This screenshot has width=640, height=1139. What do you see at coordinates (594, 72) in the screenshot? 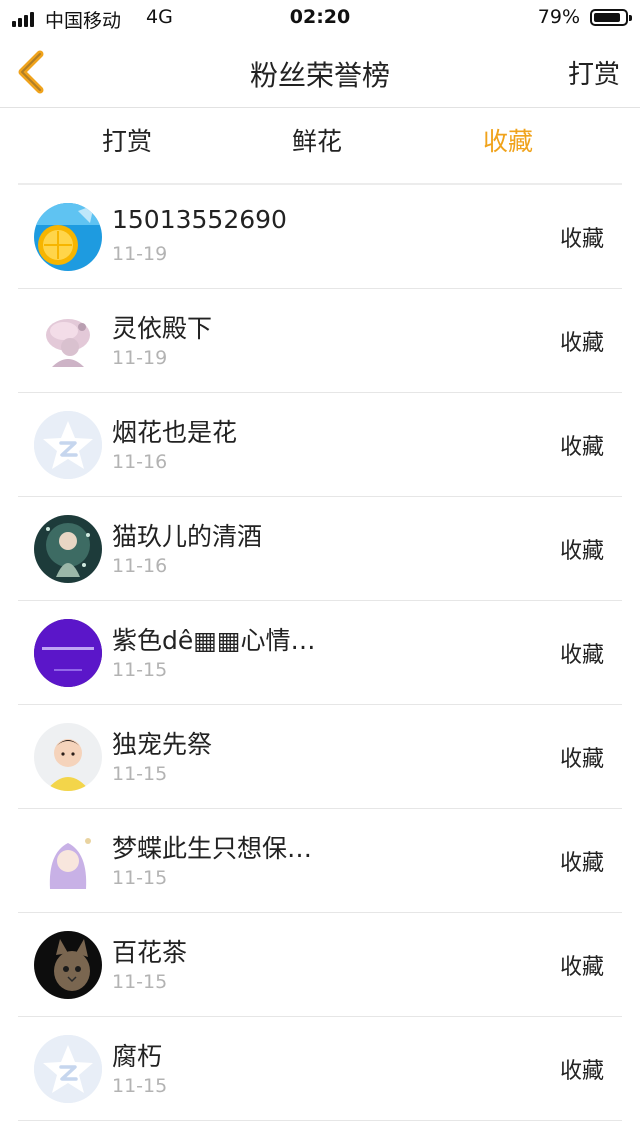
I see `reward-button: 打赏` at bounding box center [594, 72].